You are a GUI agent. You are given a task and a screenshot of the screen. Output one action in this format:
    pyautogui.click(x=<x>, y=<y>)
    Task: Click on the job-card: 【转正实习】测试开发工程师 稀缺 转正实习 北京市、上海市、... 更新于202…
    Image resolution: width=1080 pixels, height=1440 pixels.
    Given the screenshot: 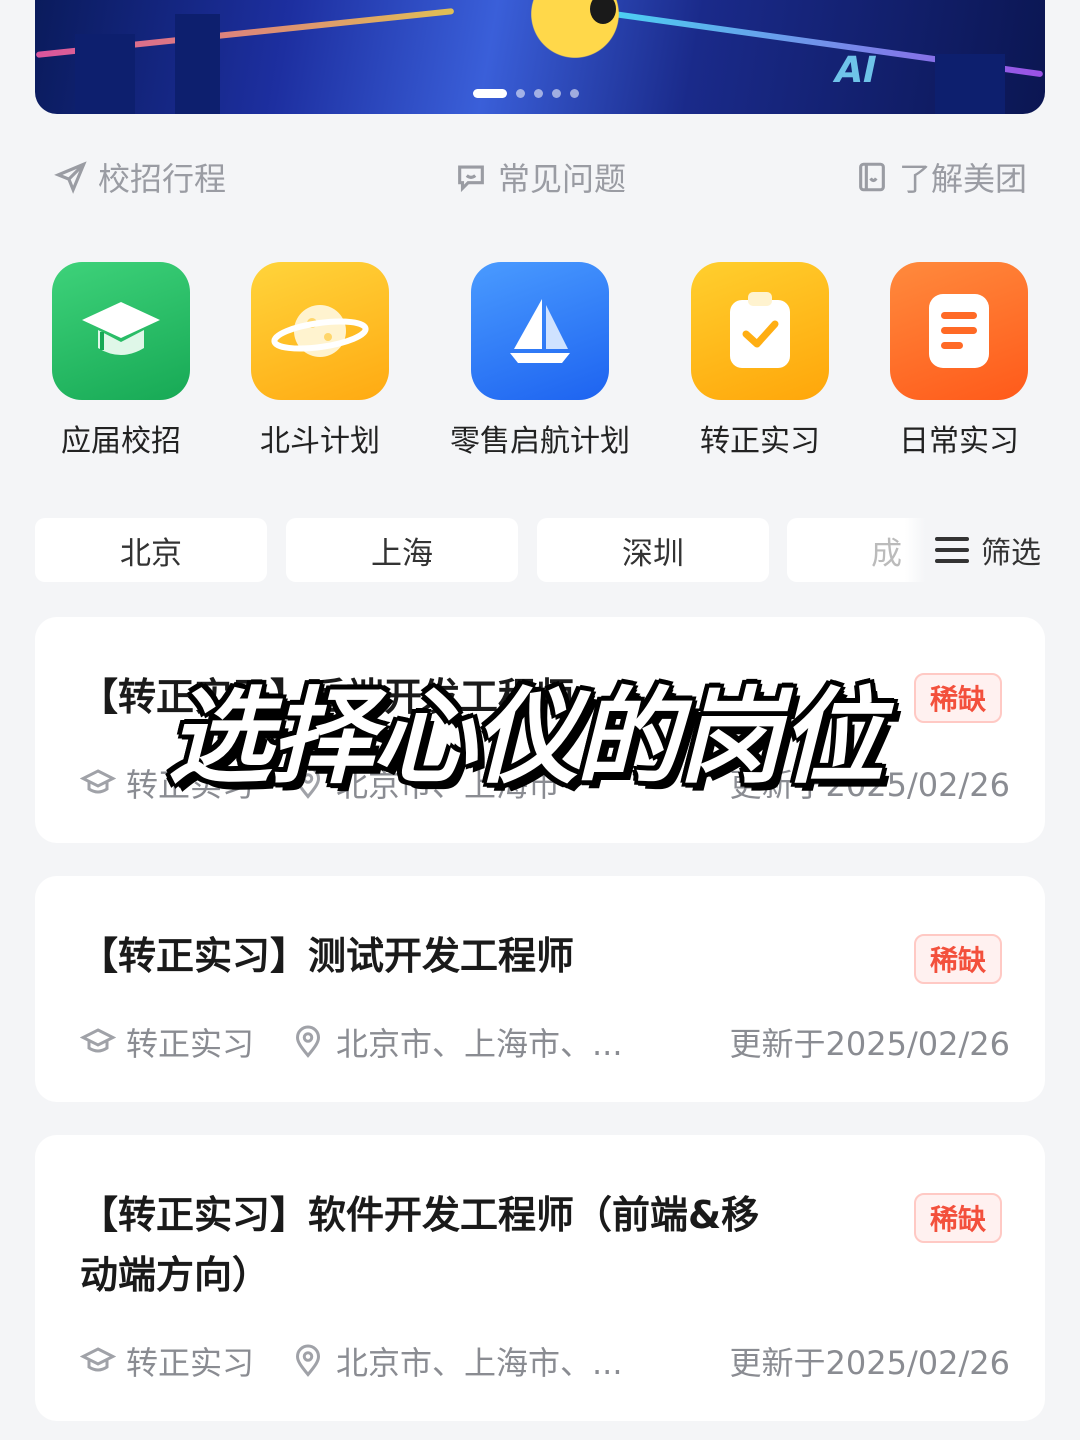 What is the action you would take?
    pyautogui.click(x=540, y=989)
    